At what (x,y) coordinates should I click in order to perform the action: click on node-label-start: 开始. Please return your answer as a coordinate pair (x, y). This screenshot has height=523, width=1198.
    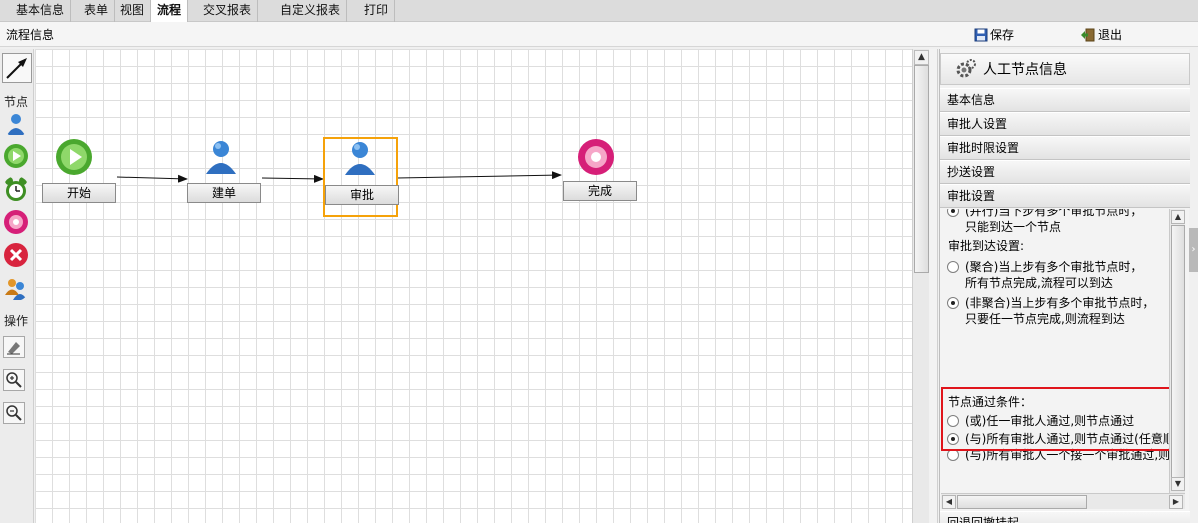
    Looking at the image, I should click on (79, 193).